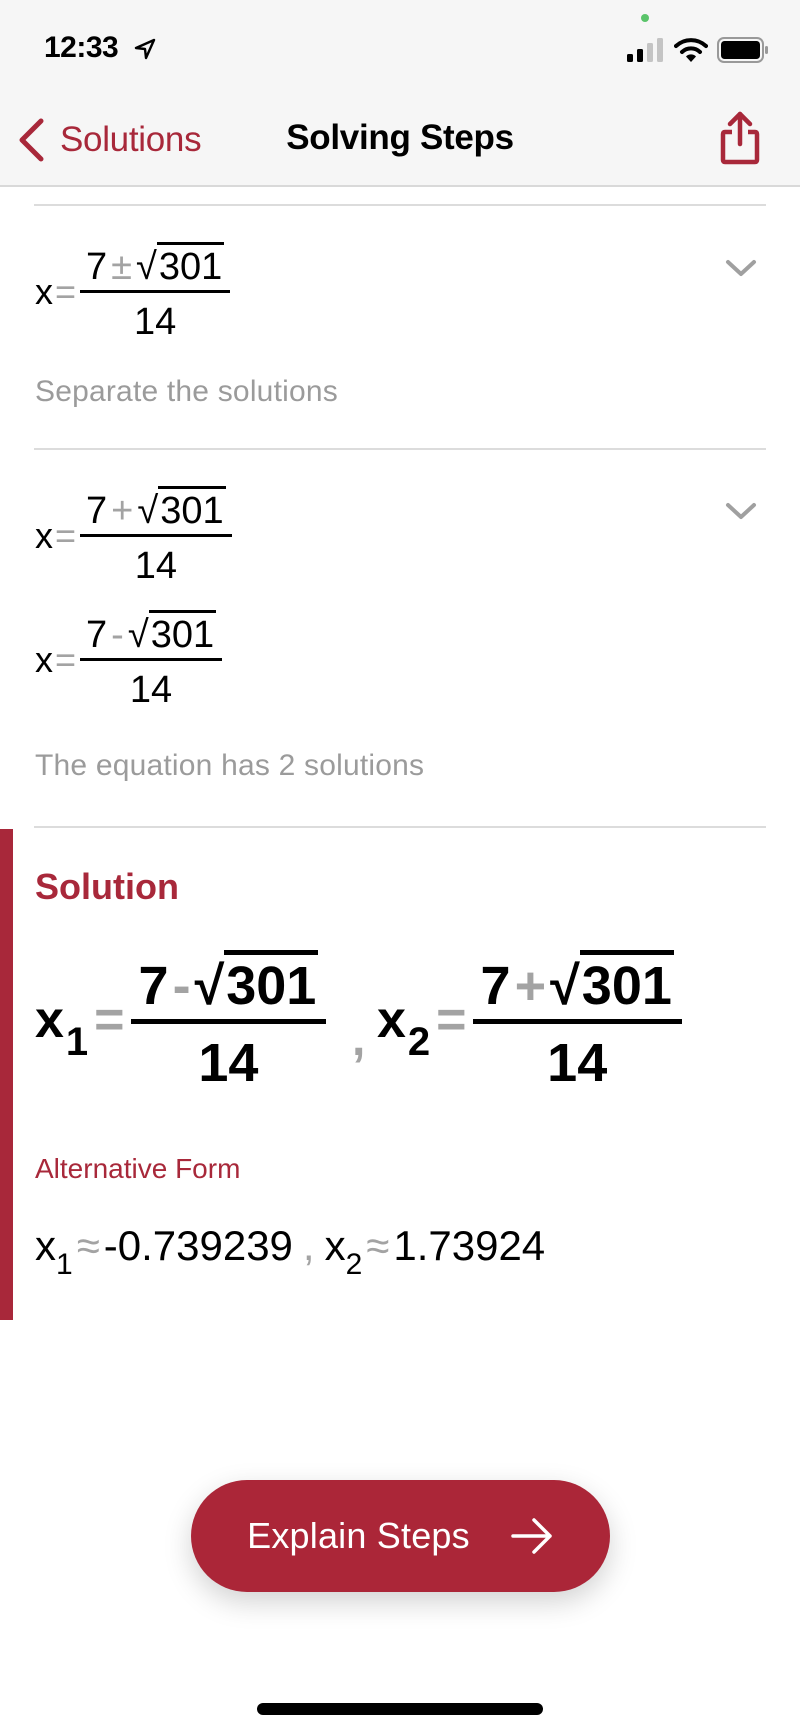 The image size is (800, 1732). Describe the element at coordinates (138, 1168) in the screenshot. I see `alternative-form-title: Alternative Form` at that location.